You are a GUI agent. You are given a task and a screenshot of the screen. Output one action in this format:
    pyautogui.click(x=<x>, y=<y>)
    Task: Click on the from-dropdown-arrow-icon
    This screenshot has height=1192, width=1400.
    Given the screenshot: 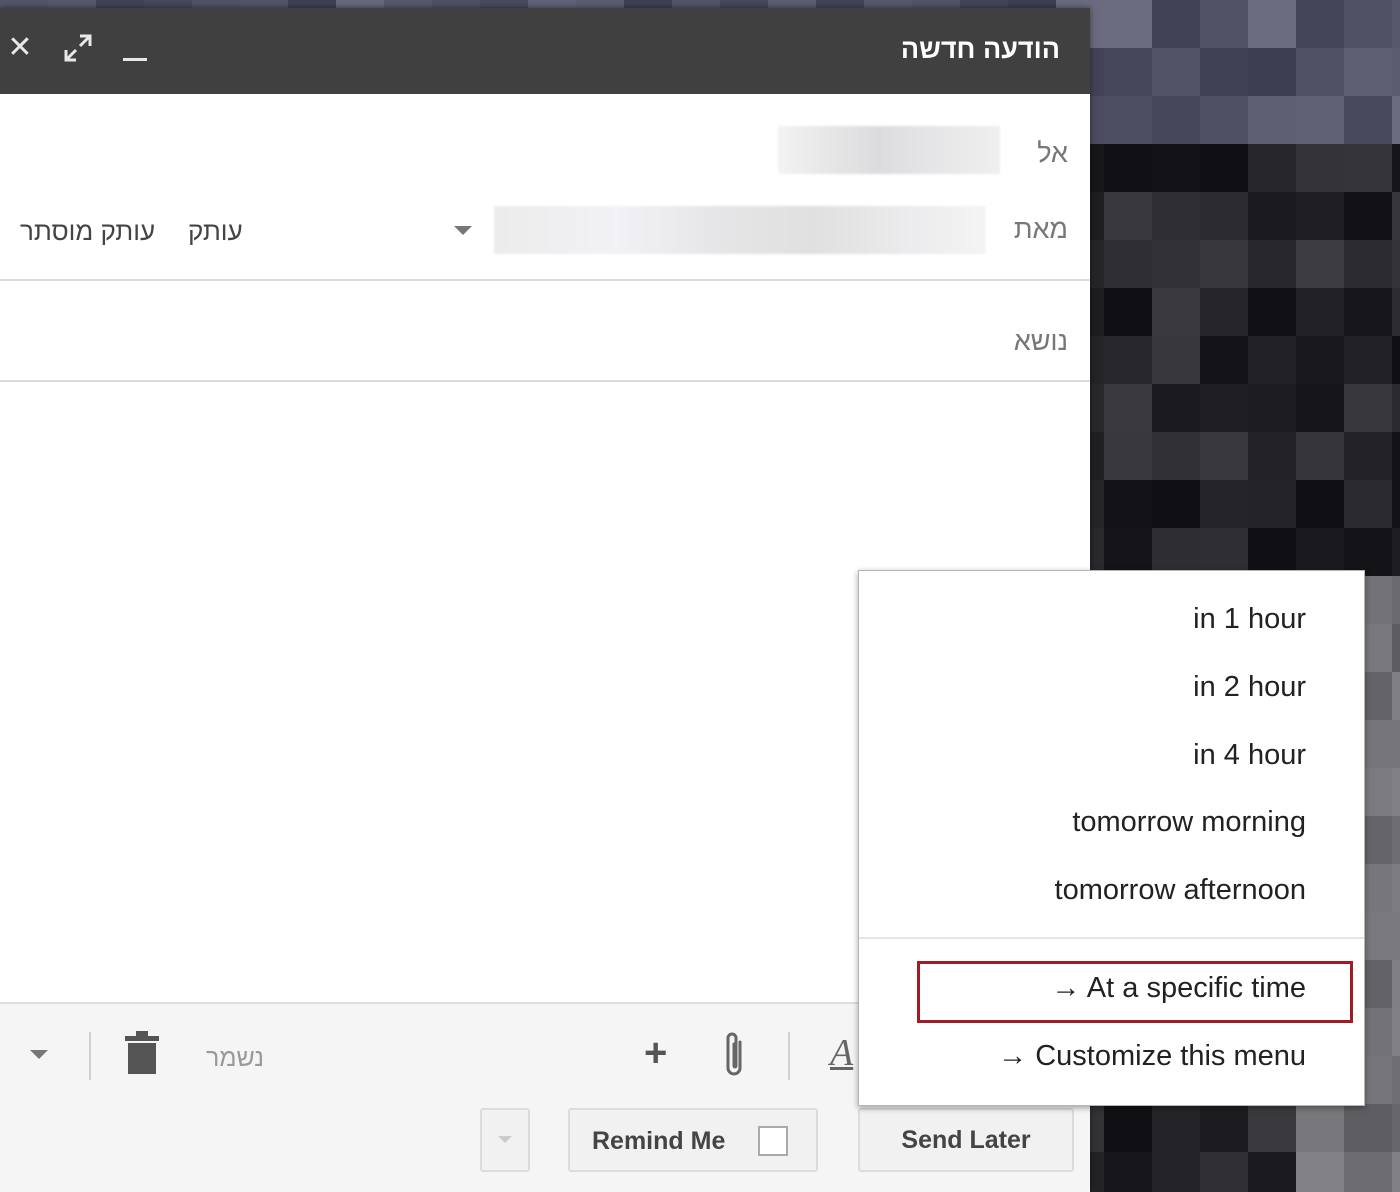 What is the action you would take?
    pyautogui.click(x=463, y=230)
    